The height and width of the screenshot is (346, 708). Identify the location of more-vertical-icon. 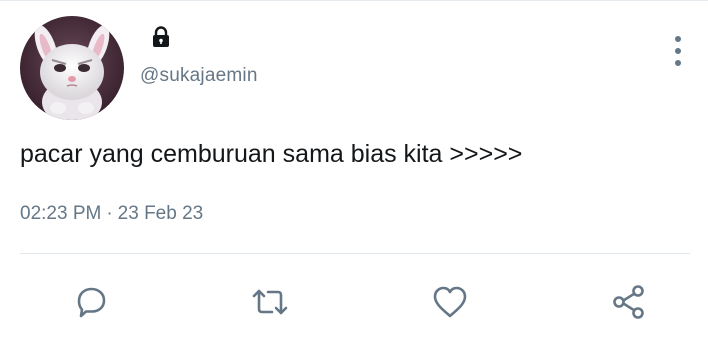
(678, 51).